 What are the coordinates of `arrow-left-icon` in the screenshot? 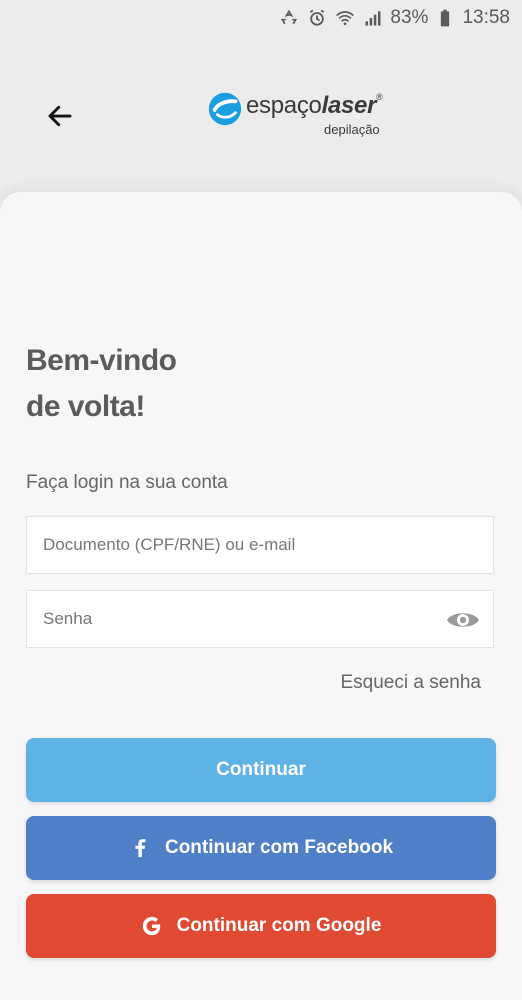 It's located at (60, 116).